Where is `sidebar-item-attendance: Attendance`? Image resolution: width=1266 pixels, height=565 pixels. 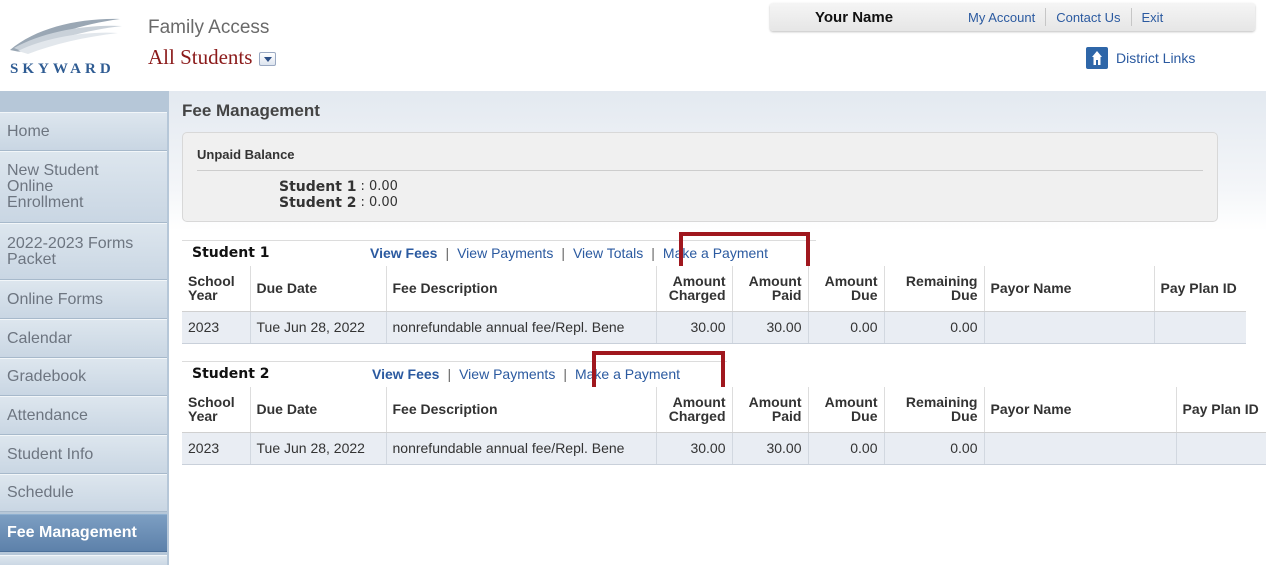 sidebar-item-attendance: Attendance is located at coordinates (83, 415).